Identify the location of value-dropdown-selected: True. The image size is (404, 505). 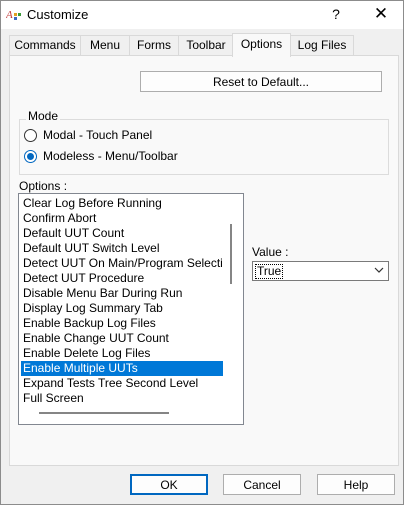
(269, 271).